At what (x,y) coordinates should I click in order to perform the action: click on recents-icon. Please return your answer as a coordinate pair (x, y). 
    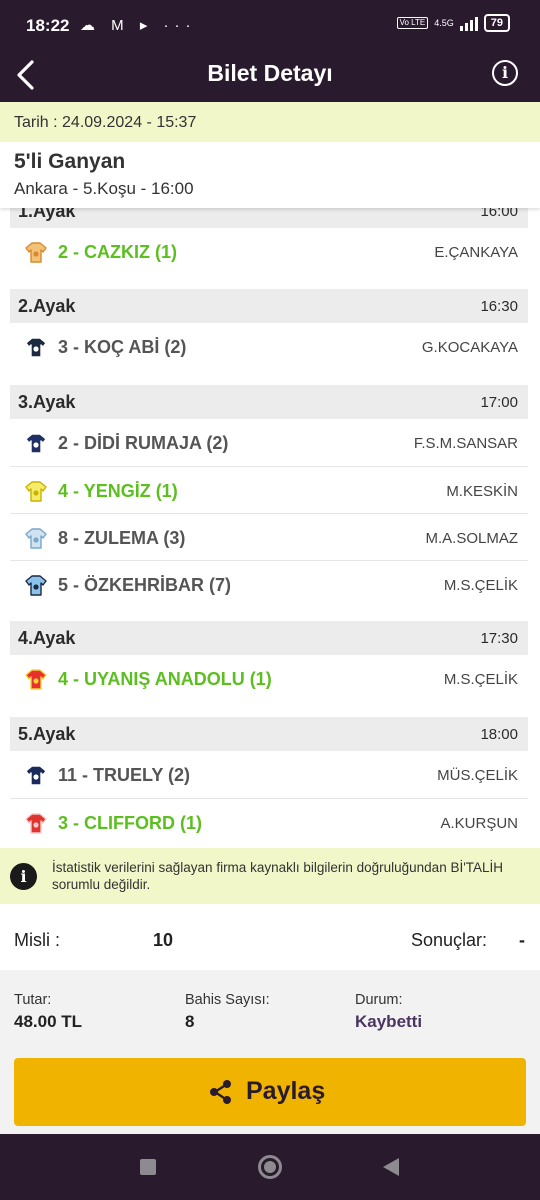
    Looking at the image, I should click on (148, 1167).